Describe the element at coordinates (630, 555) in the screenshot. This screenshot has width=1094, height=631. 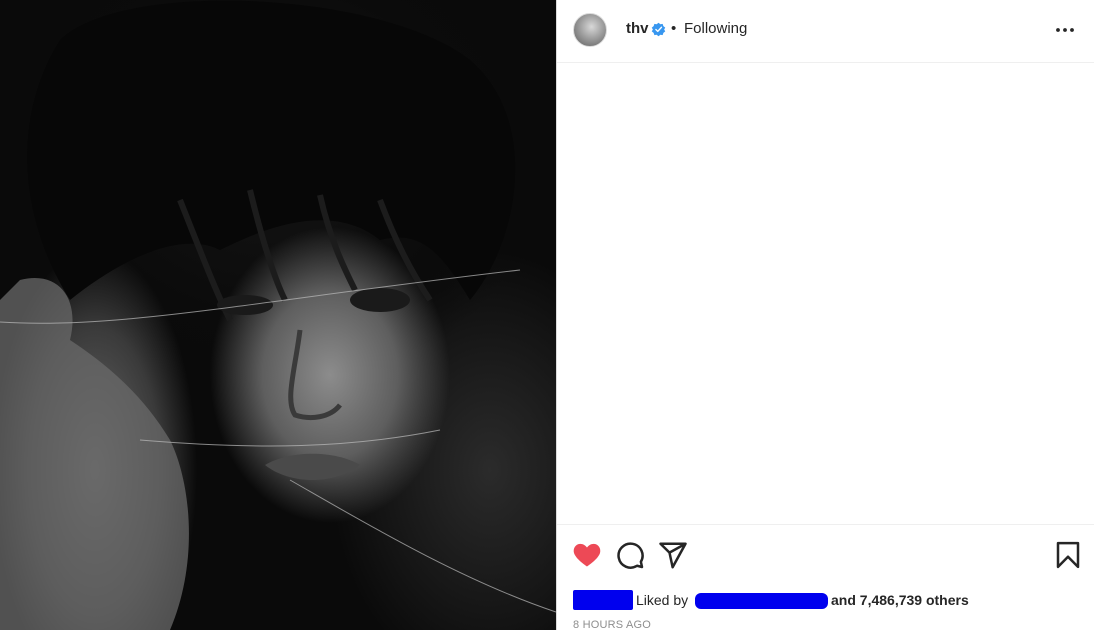
I see `comment-icon` at that location.